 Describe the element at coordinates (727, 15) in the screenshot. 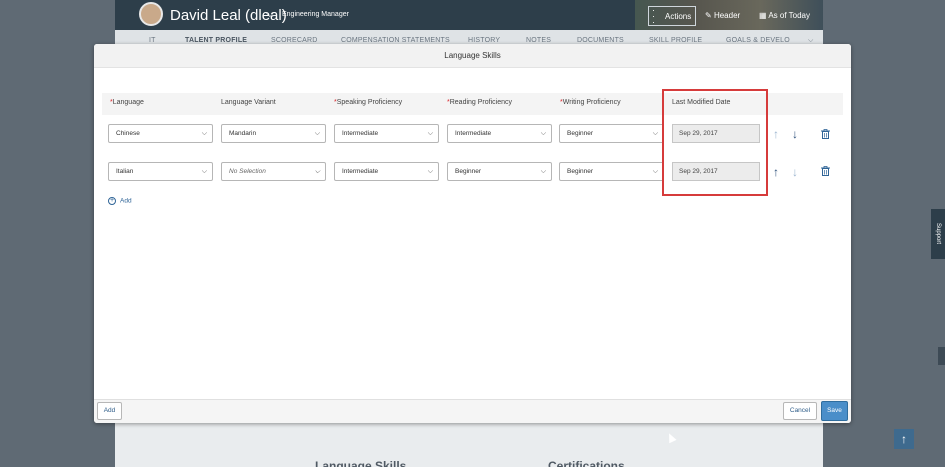

I see `header-label: Header` at that location.